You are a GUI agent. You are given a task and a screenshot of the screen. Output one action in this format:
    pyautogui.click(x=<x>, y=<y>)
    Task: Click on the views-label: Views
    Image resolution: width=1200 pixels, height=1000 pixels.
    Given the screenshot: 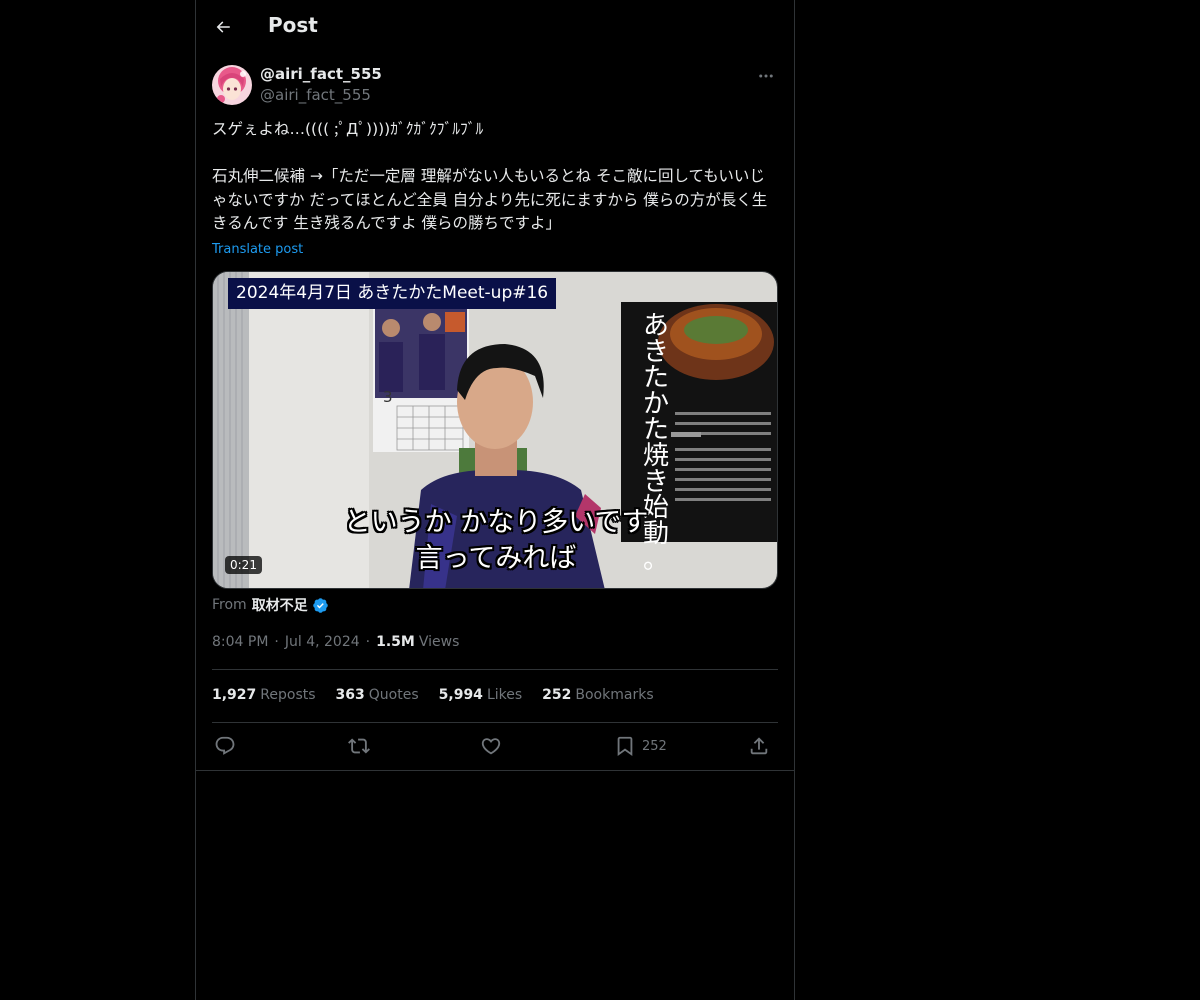 What is the action you would take?
    pyautogui.click(x=439, y=642)
    